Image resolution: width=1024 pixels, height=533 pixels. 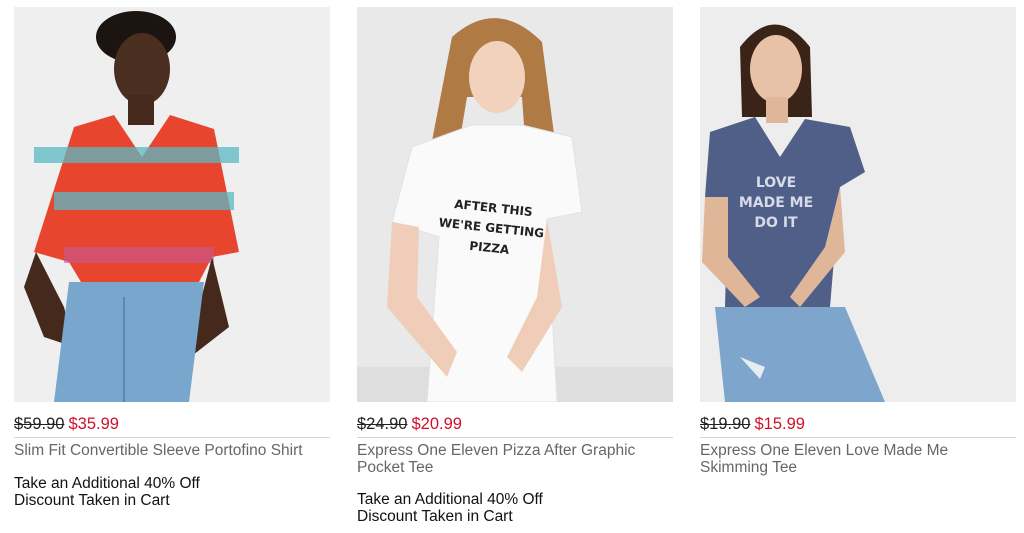 What do you see at coordinates (39, 424) in the screenshot?
I see `original-price: $59.90` at bounding box center [39, 424].